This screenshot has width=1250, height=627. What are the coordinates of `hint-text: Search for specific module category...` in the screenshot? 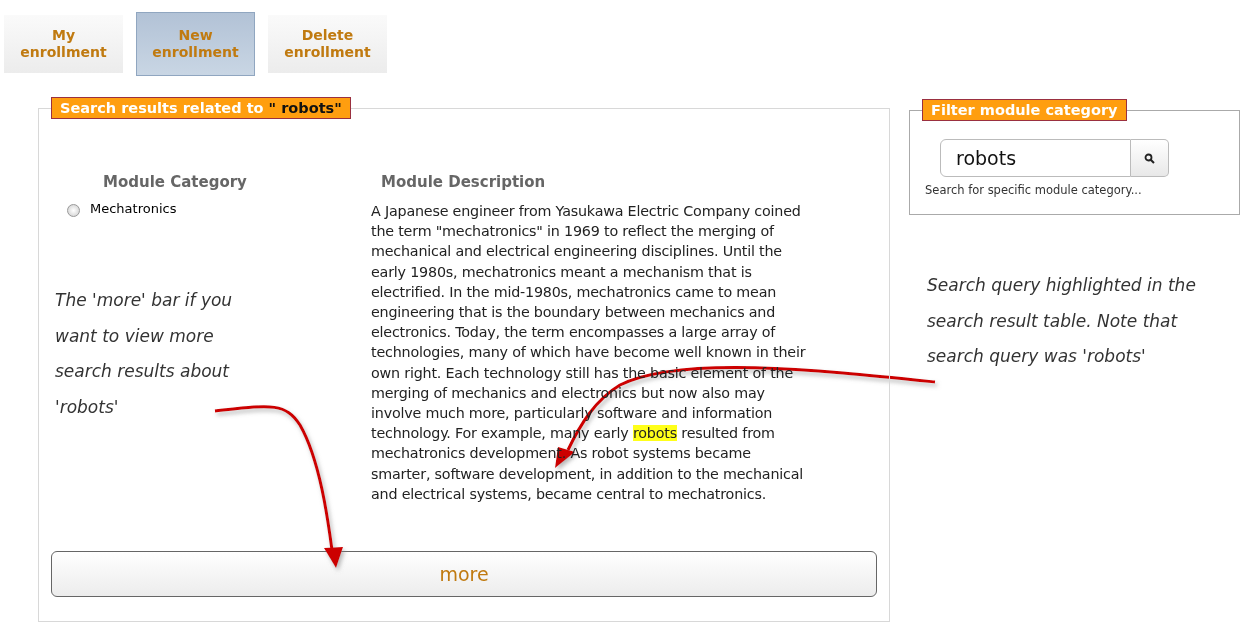 It's located at (1034, 190).